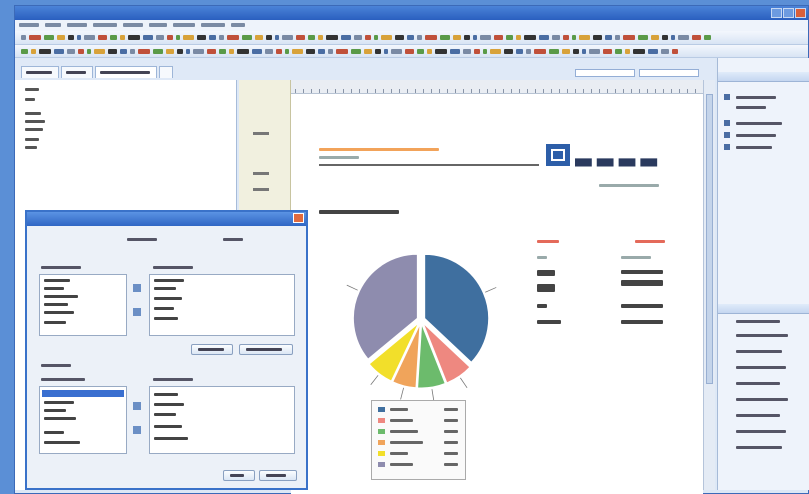  Describe the element at coordinates (411, 13) in the screenshot. I see `title-bar` at that location.